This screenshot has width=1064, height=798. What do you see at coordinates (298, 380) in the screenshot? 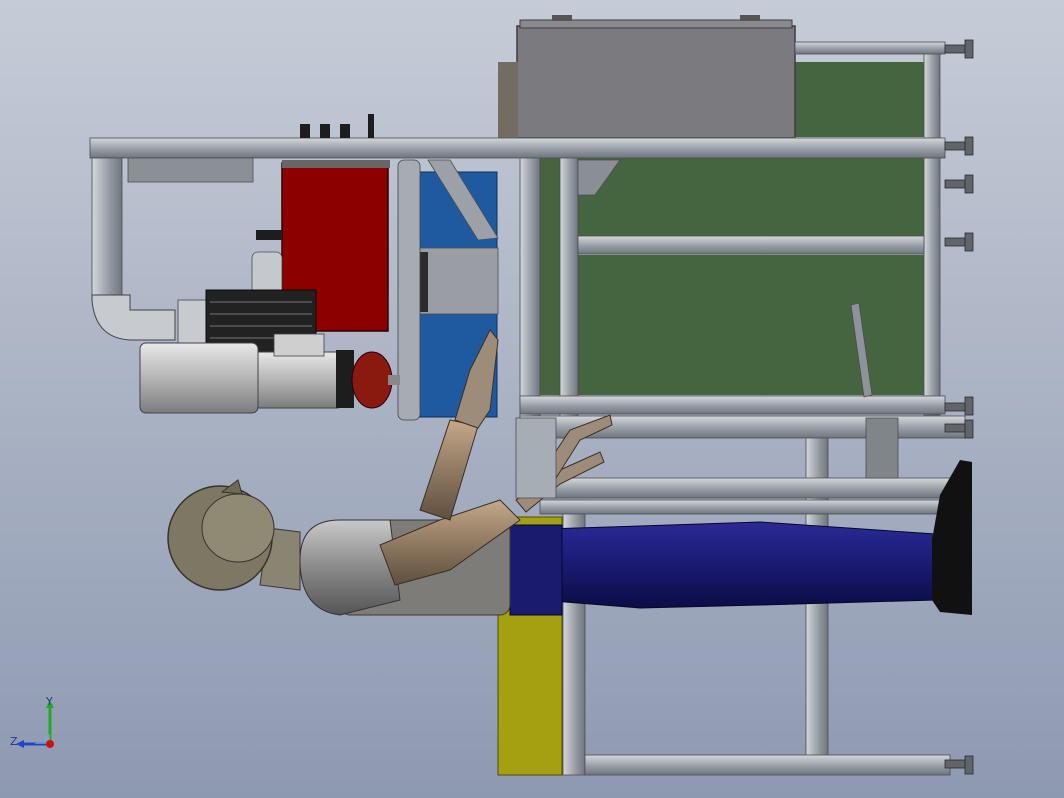
I see `gearbox` at bounding box center [298, 380].